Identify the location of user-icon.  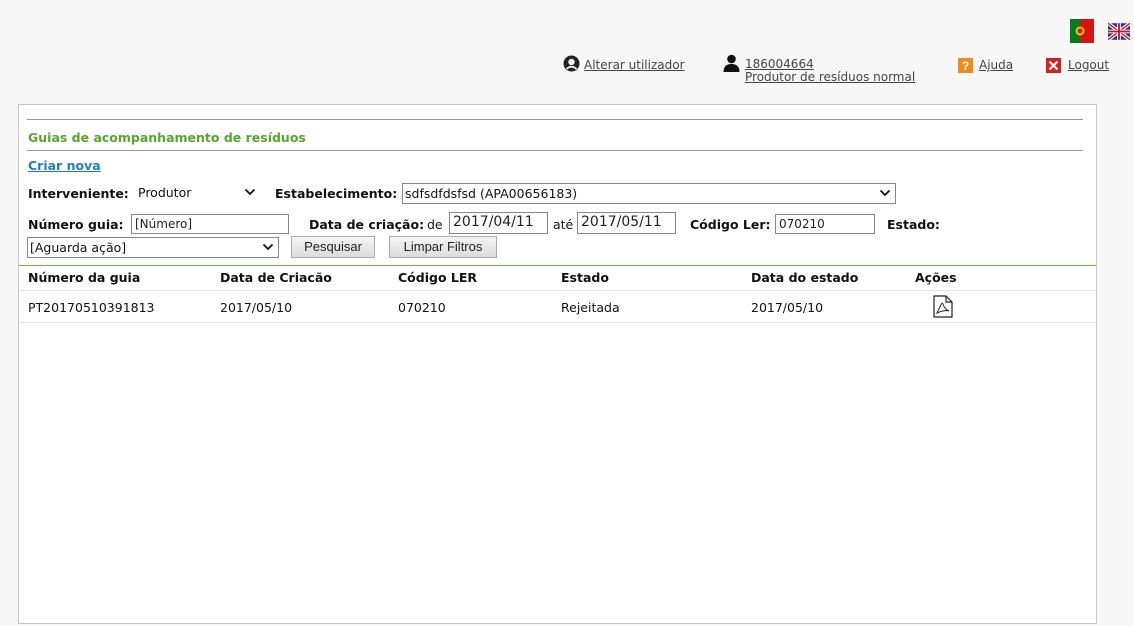
(731, 63).